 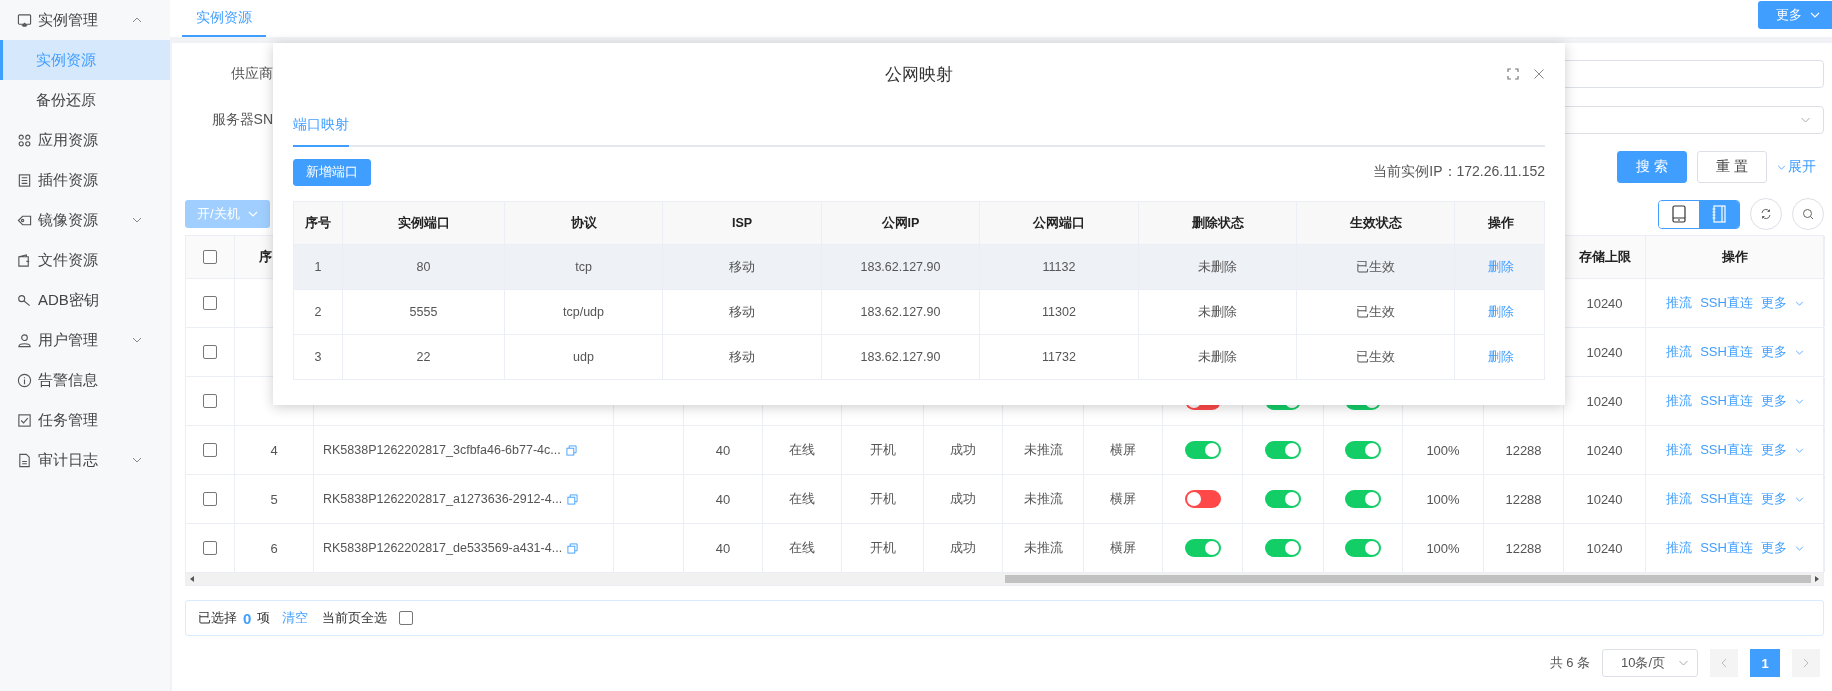 I want to click on sidebar-subitem: 实例资源, so click(x=85, y=60).